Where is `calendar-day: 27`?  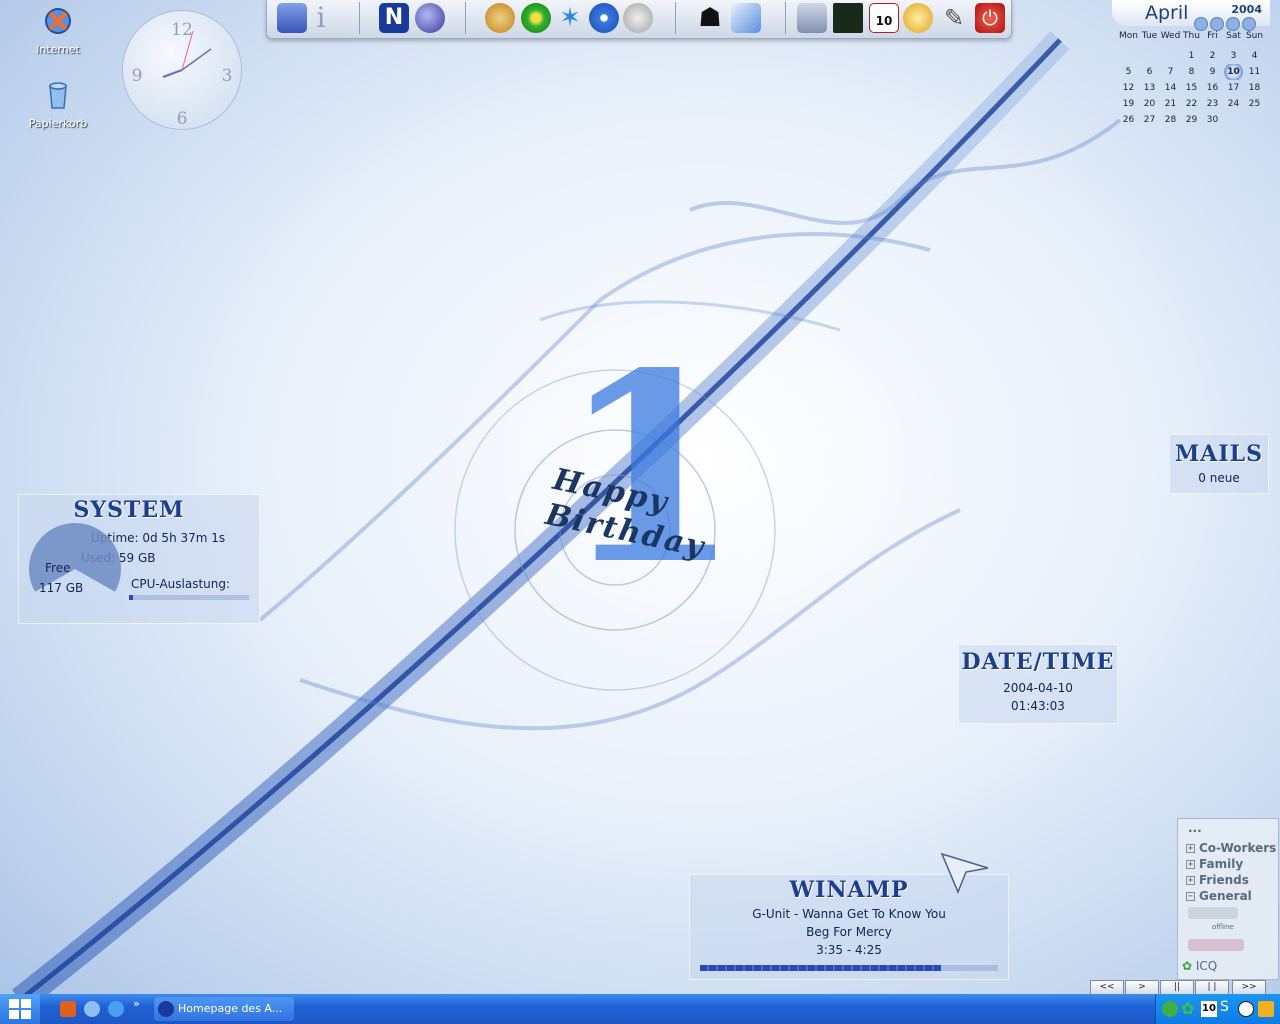
calendar-day: 27 is located at coordinates (1149, 120).